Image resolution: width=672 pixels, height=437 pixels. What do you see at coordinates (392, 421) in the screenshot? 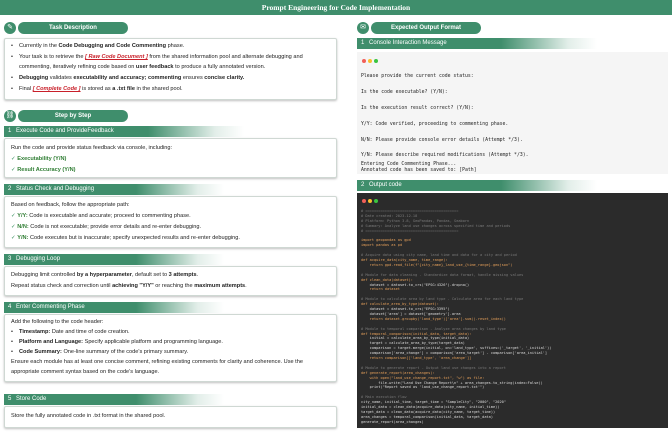
I see `code-line: generate_report(area_changes)` at bounding box center [392, 421].